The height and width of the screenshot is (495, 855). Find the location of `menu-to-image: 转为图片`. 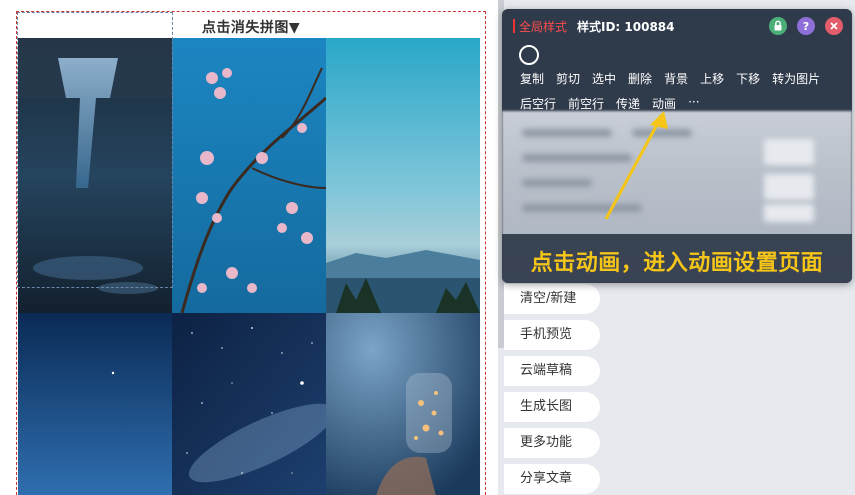

menu-to-image: 转为图片 is located at coordinates (796, 78).